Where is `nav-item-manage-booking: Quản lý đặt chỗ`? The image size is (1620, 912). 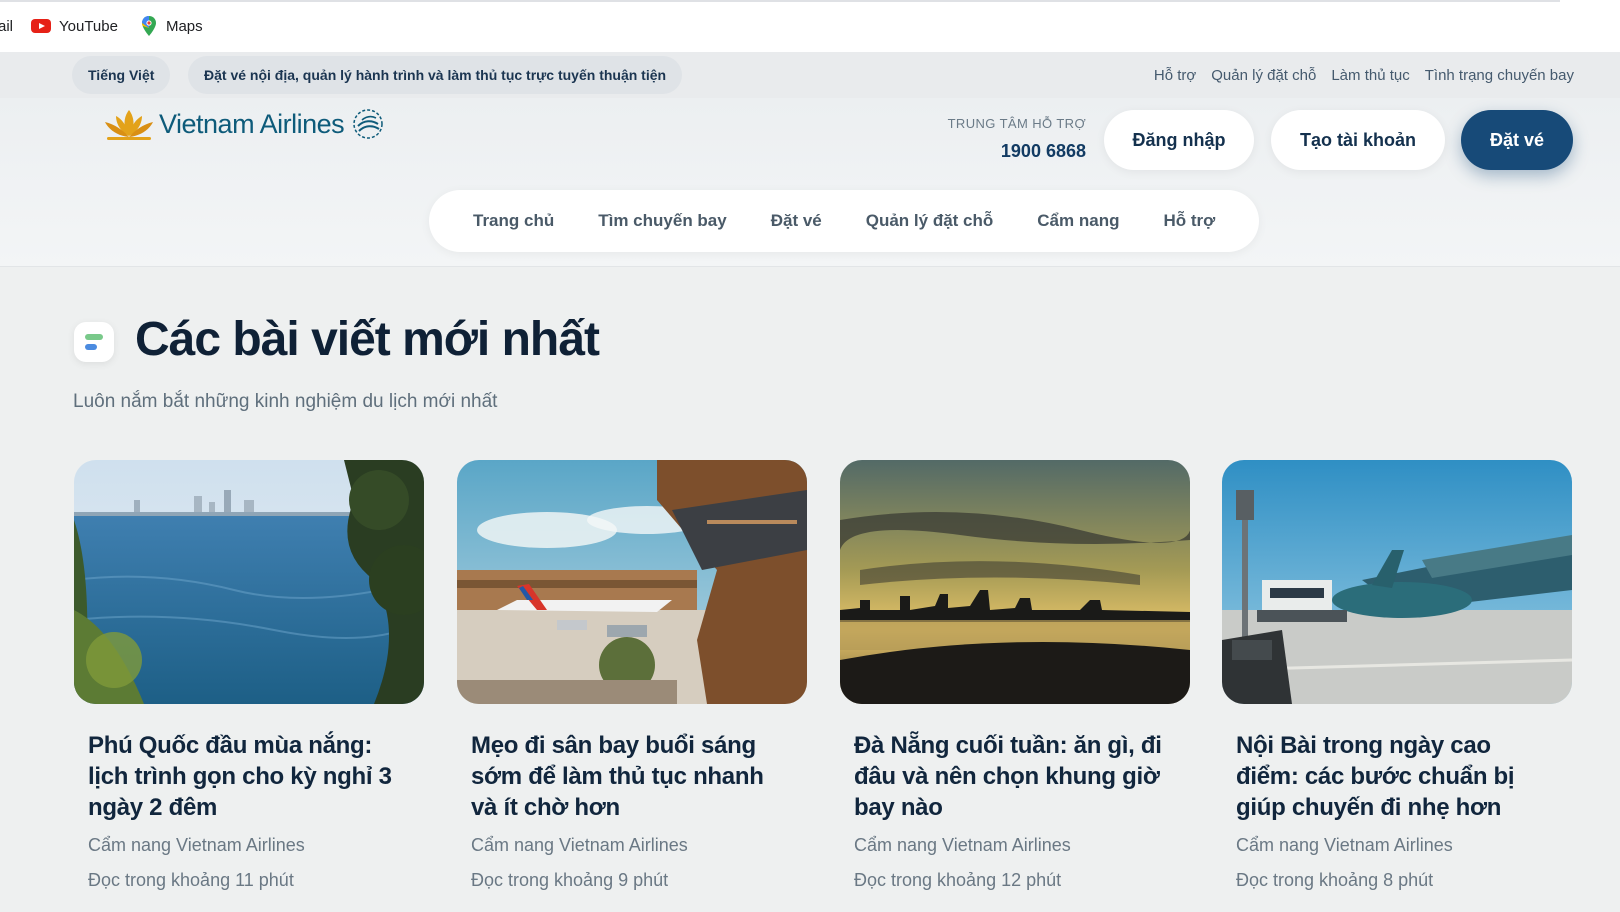 nav-item-manage-booking: Quản lý đặt chỗ is located at coordinates (930, 221).